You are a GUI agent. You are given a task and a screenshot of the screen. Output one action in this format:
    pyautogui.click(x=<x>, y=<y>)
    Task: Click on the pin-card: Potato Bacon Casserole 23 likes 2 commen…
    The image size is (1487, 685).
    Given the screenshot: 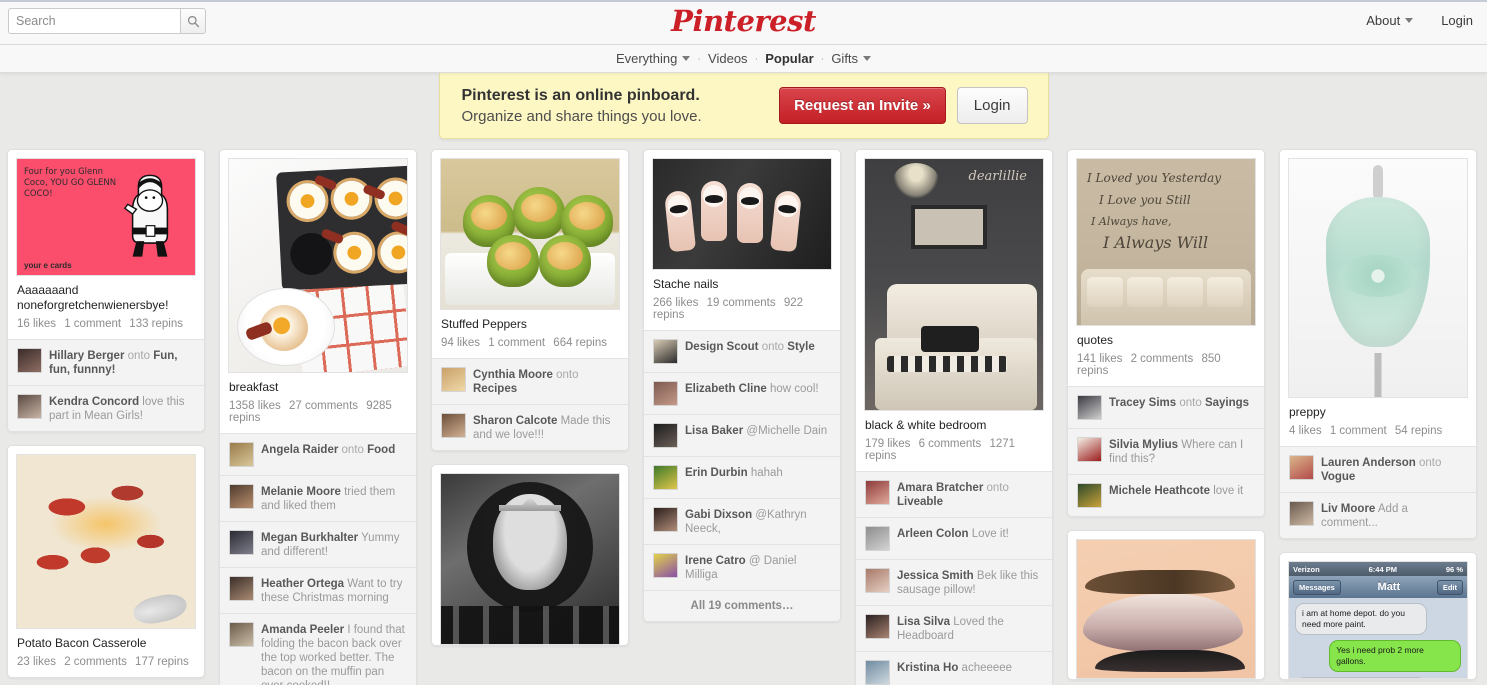 What is the action you would take?
    pyautogui.click(x=106, y=561)
    